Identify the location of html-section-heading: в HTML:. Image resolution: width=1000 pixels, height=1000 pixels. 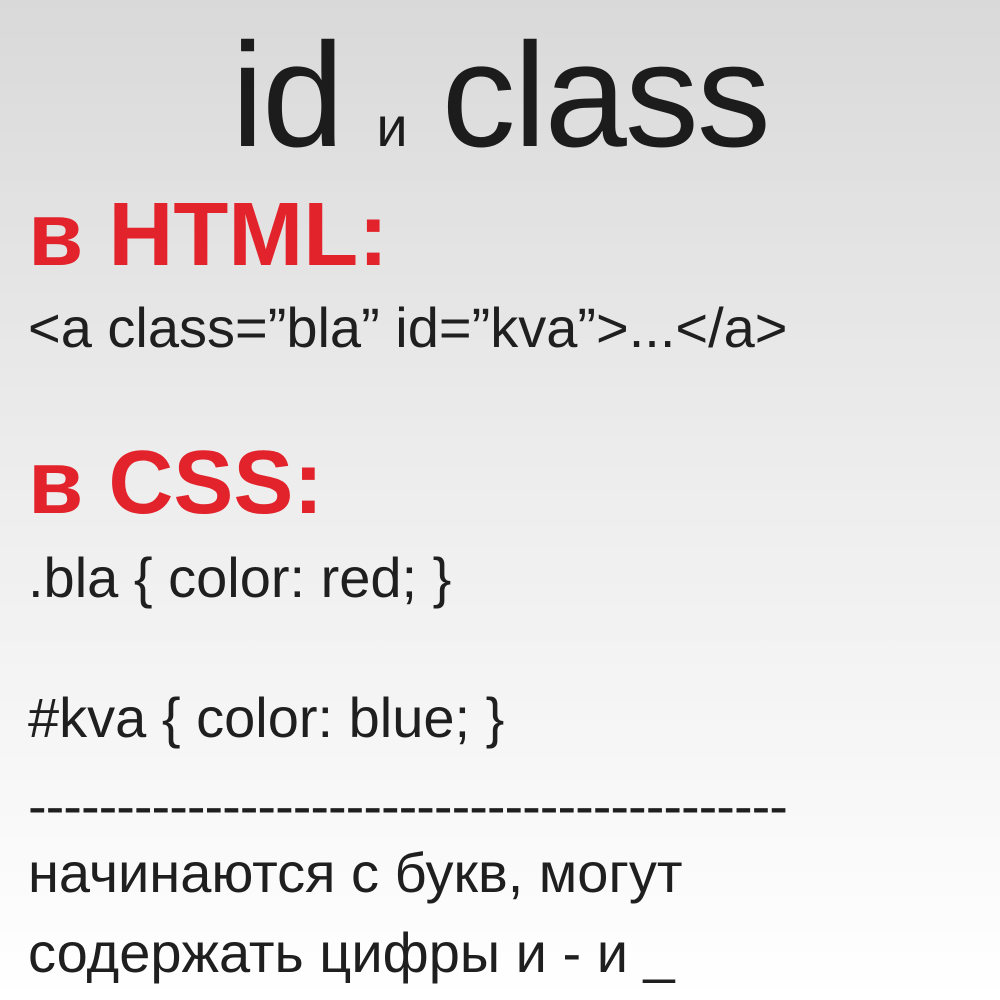
(208, 235).